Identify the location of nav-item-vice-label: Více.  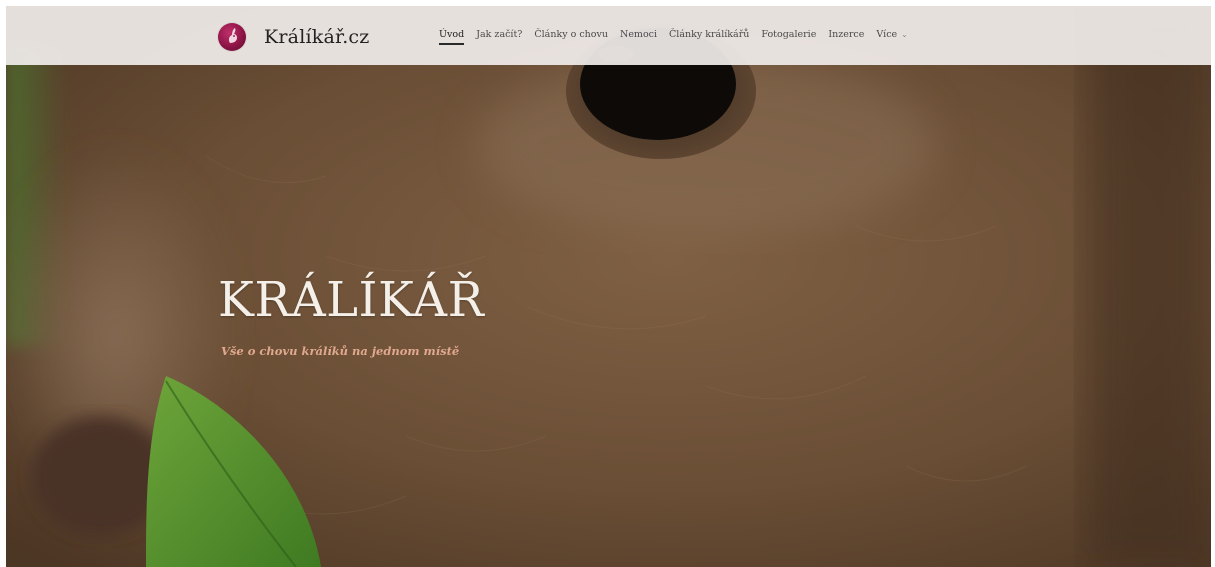
(887, 34).